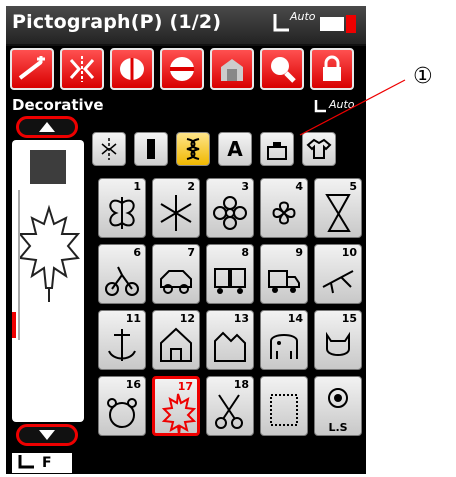  I want to click on callout-line, so click(352, 107).